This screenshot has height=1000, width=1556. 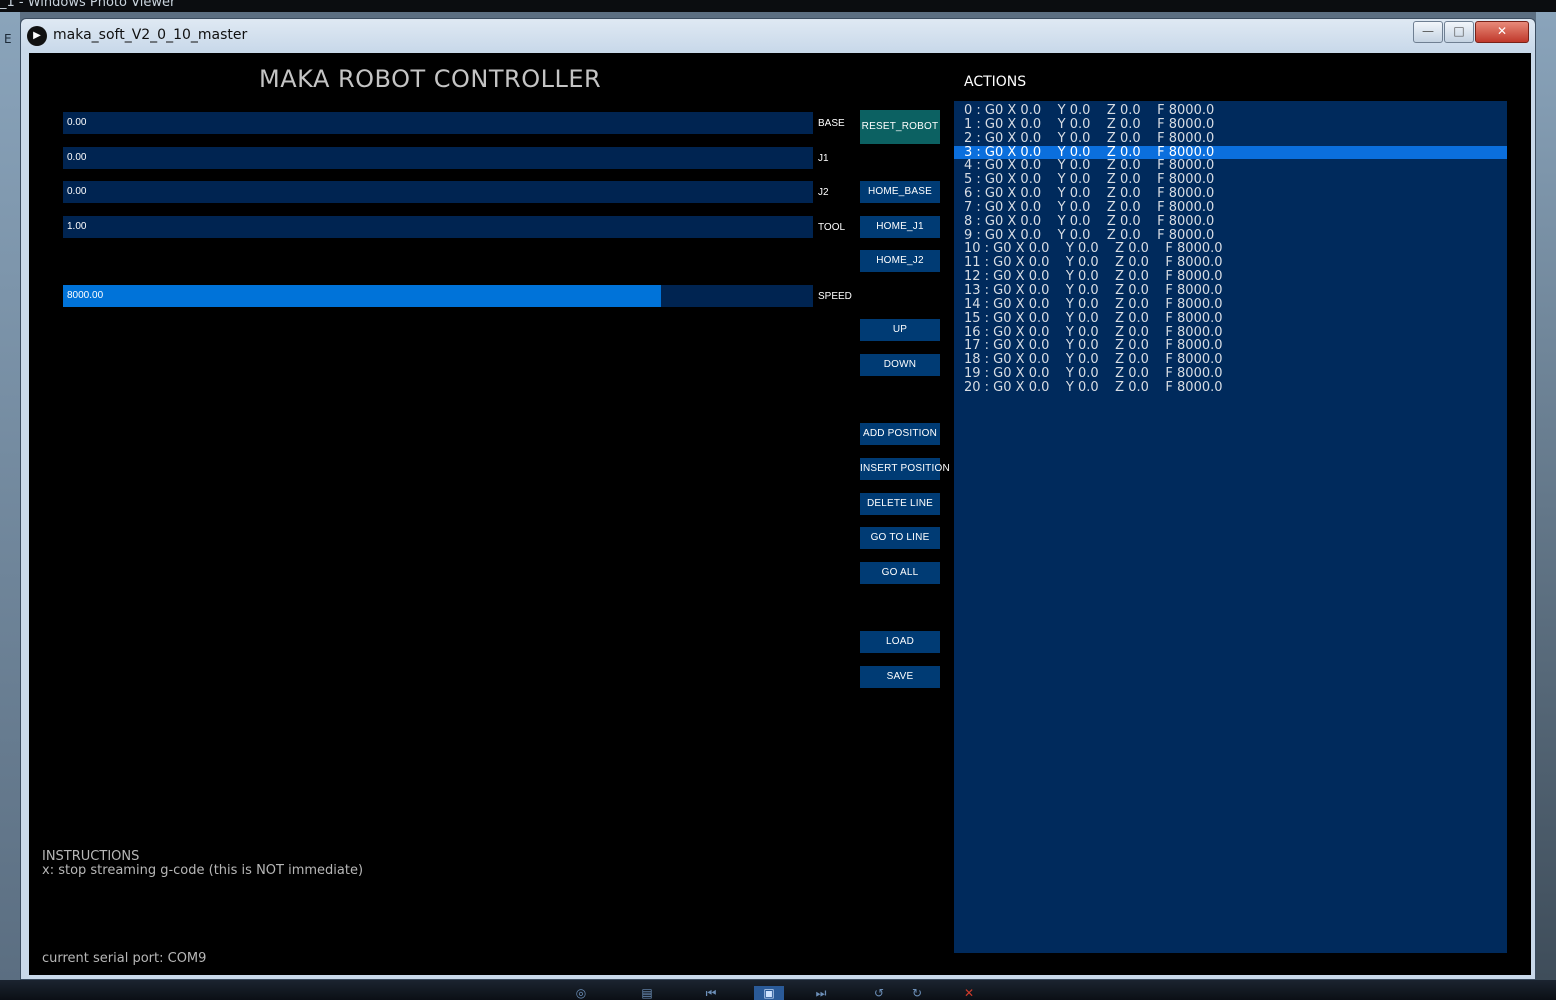 I want to click on reset-robot-button: RESET_ROBOT, so click(x=900, y=127).